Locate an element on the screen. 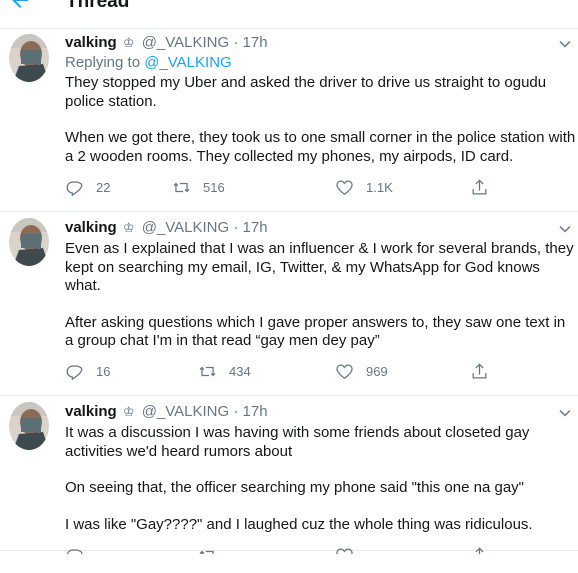 The width and height of the screenshot is (578, 573). reply-count: 16 is located at coordinates (103, 371).